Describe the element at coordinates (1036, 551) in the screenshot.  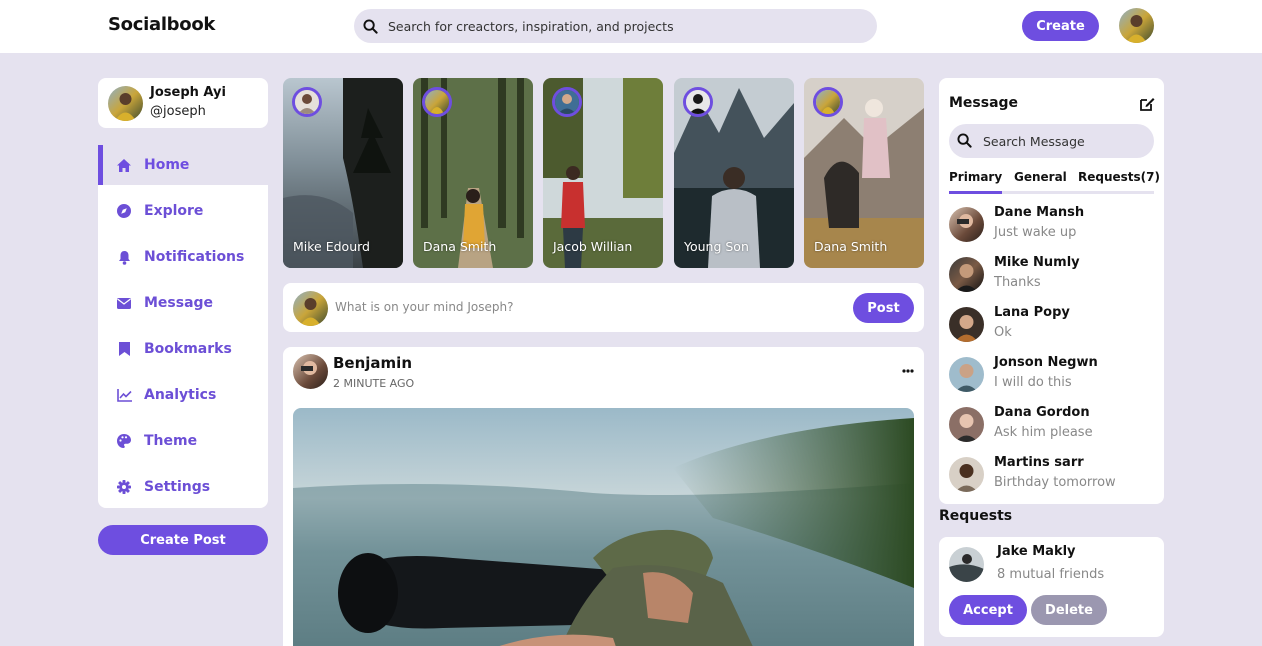
I see `request-name: Jake Makly` at that location.